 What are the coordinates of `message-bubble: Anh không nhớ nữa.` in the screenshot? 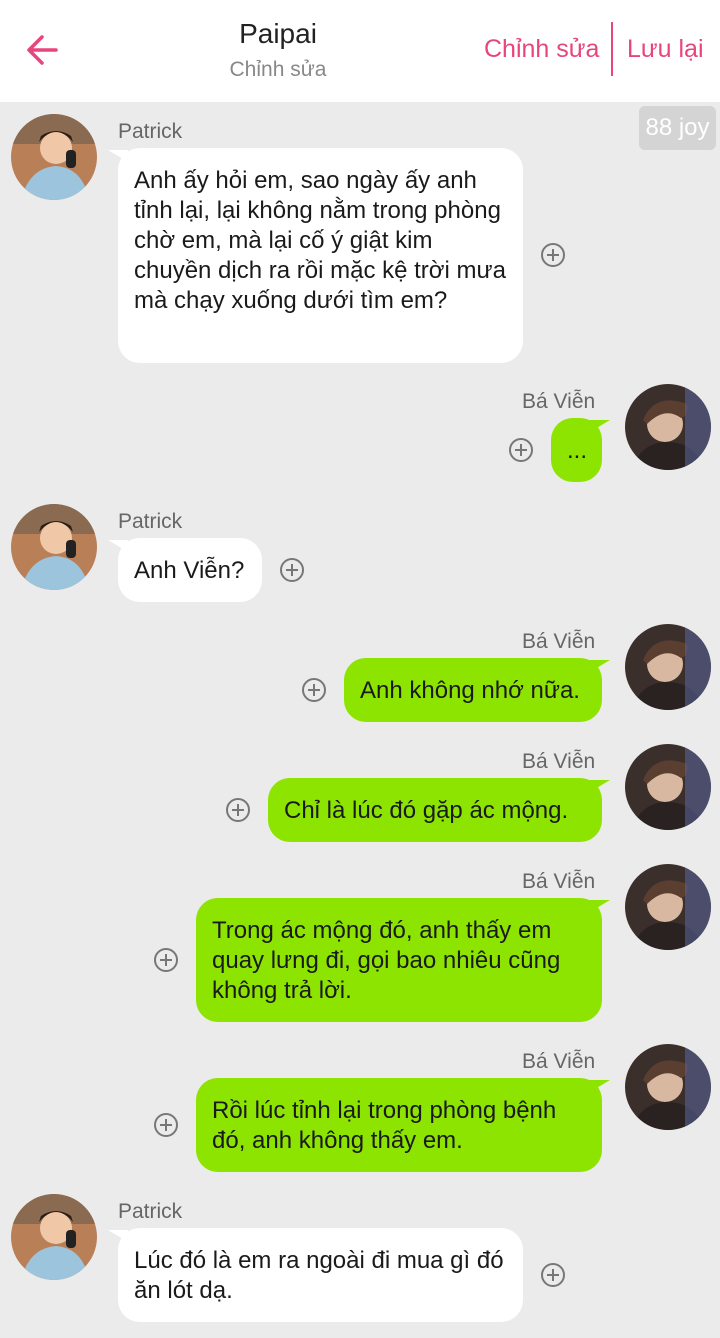 It's located at (473, 690).